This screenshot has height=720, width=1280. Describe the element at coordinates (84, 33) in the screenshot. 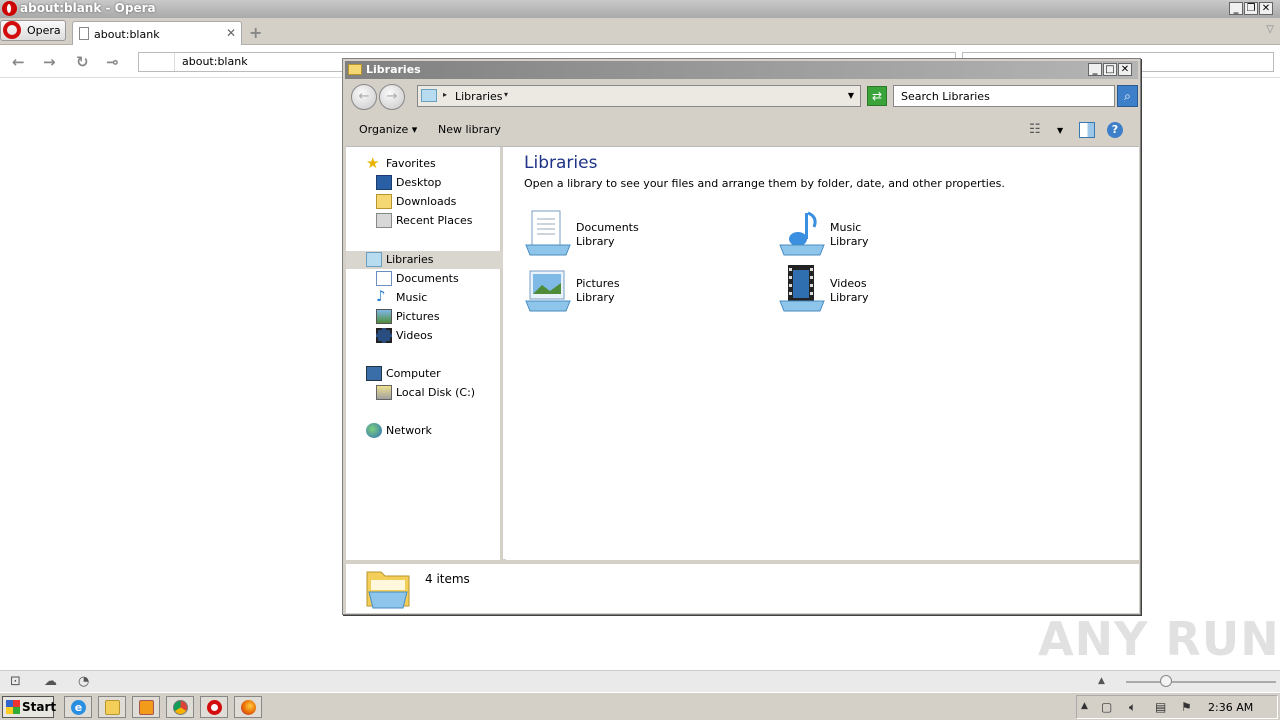

I see `page-icon` at that location.